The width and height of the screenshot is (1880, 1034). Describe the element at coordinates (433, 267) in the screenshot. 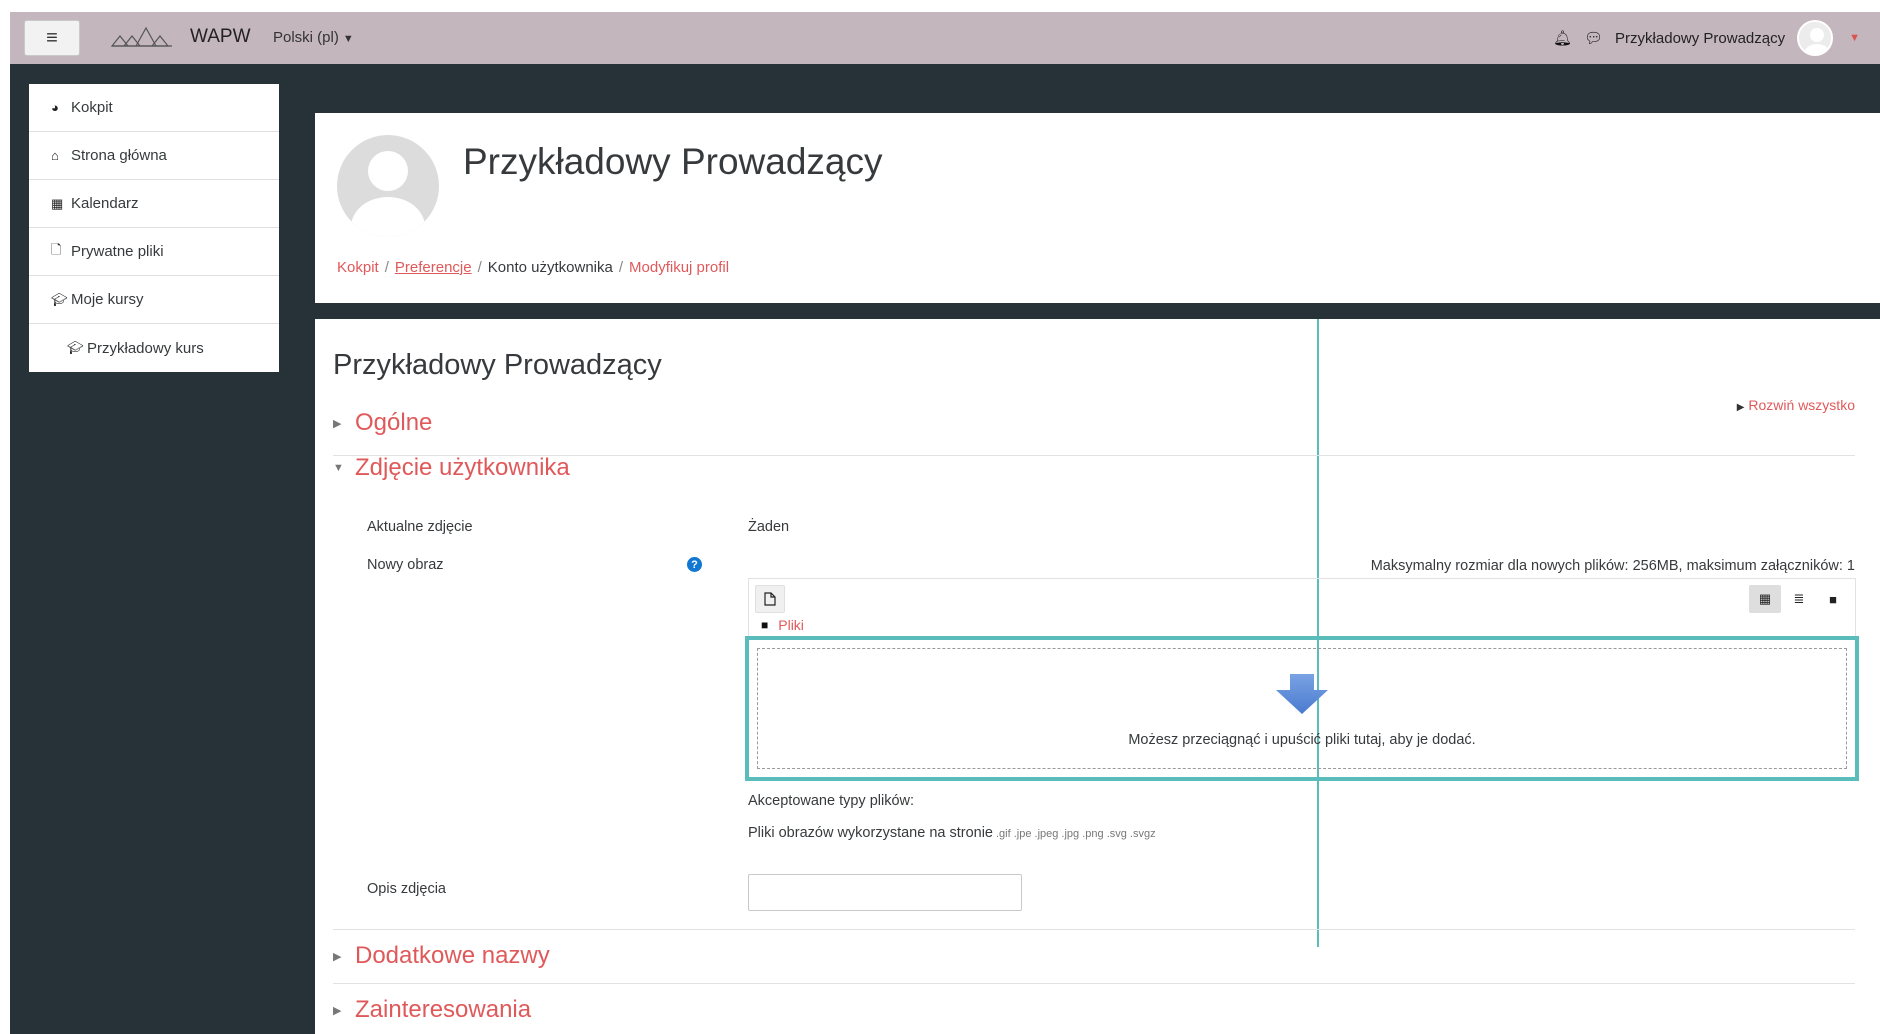

I see `breadcrumb-preferences: Preferencje` at that location.